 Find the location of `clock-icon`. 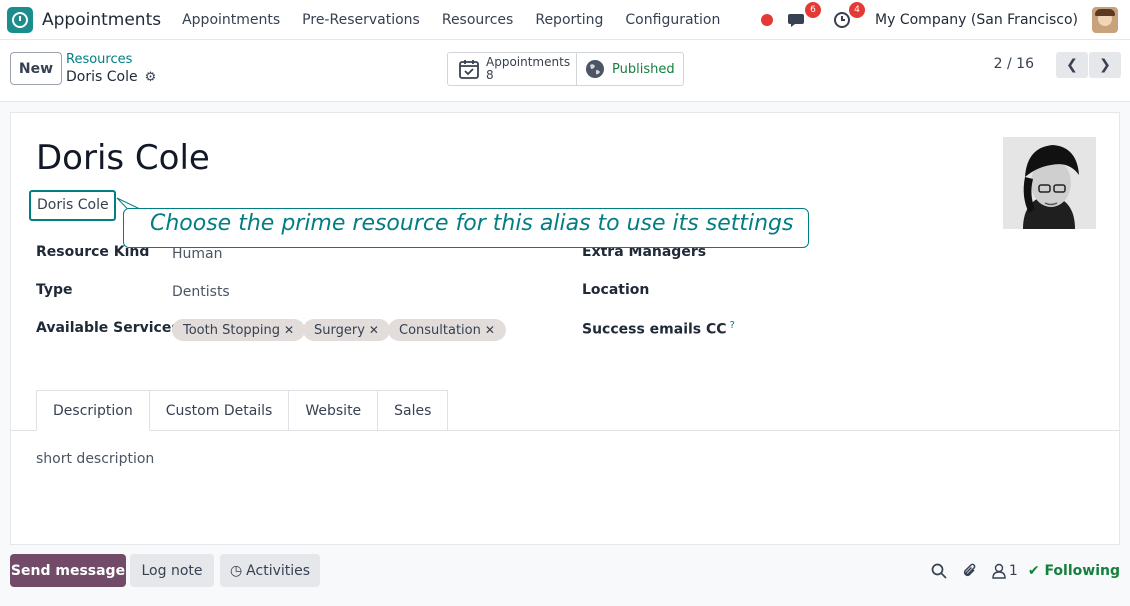

clock-icon is located at coordinates (842, 20).